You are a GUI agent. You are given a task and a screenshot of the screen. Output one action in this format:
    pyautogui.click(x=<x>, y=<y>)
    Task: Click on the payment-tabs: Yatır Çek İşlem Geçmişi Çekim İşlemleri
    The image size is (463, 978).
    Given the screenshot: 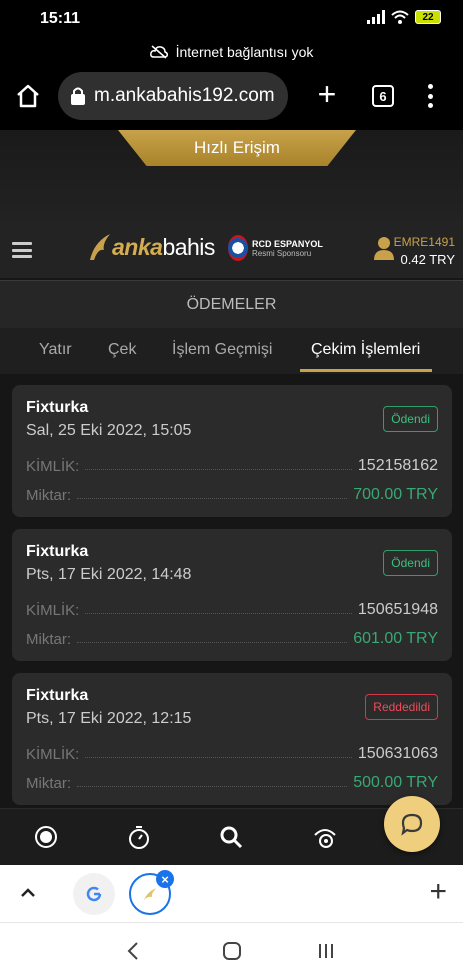 What is the action you would take?
    pyautogui.click(x=231, y=351)
    